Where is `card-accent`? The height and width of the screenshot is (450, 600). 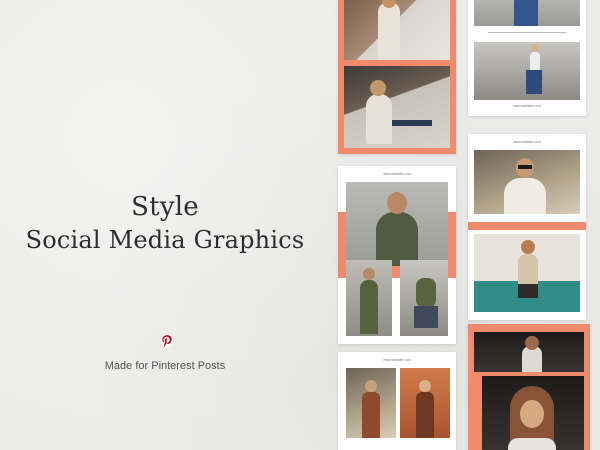
card-accent is located at coordinates (527, 226).